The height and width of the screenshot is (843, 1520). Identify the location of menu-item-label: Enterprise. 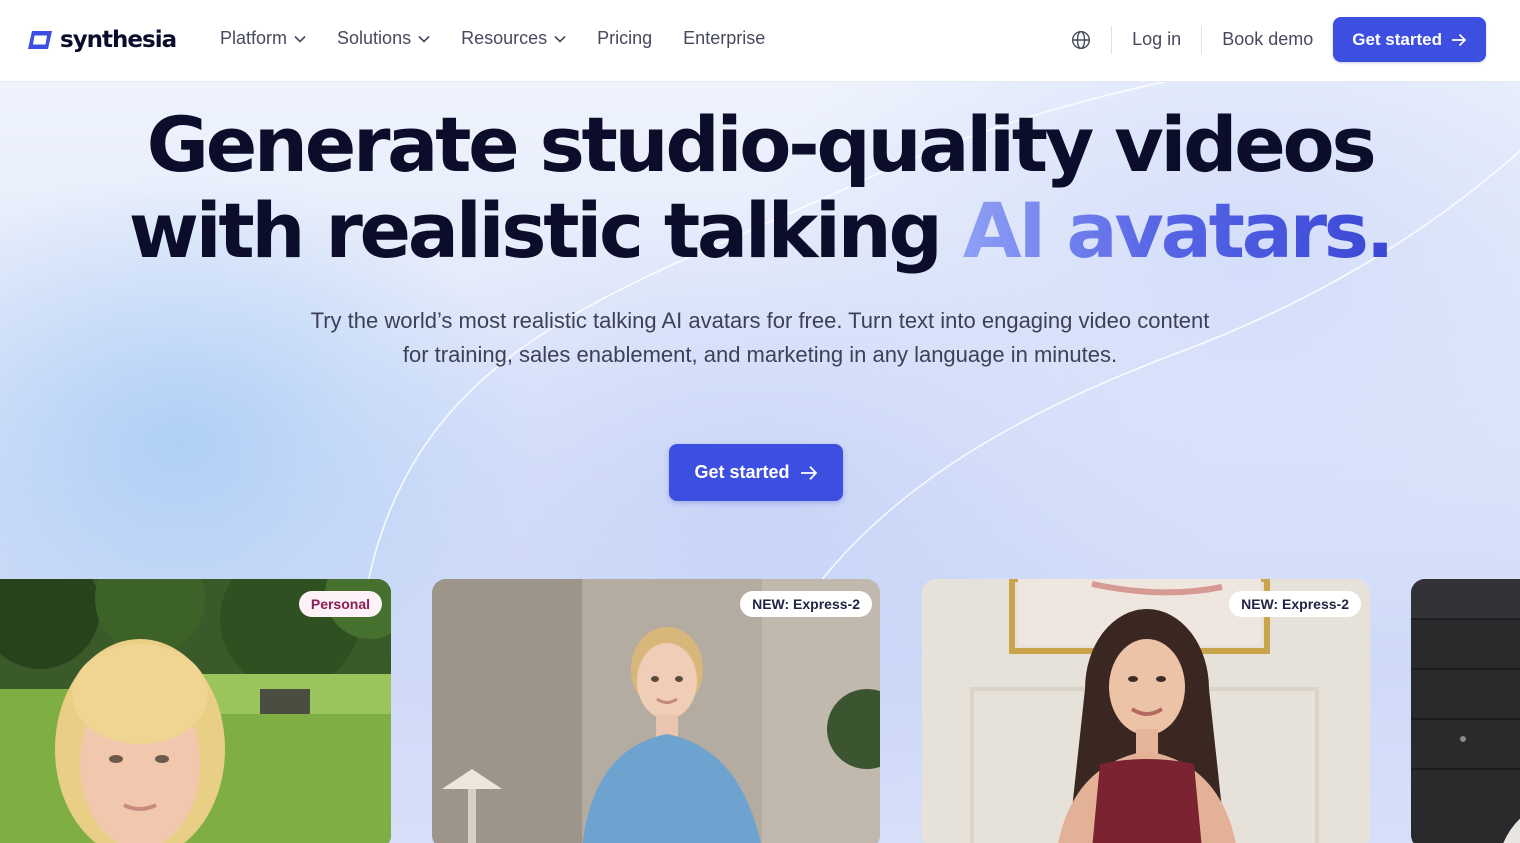
(724, 38).